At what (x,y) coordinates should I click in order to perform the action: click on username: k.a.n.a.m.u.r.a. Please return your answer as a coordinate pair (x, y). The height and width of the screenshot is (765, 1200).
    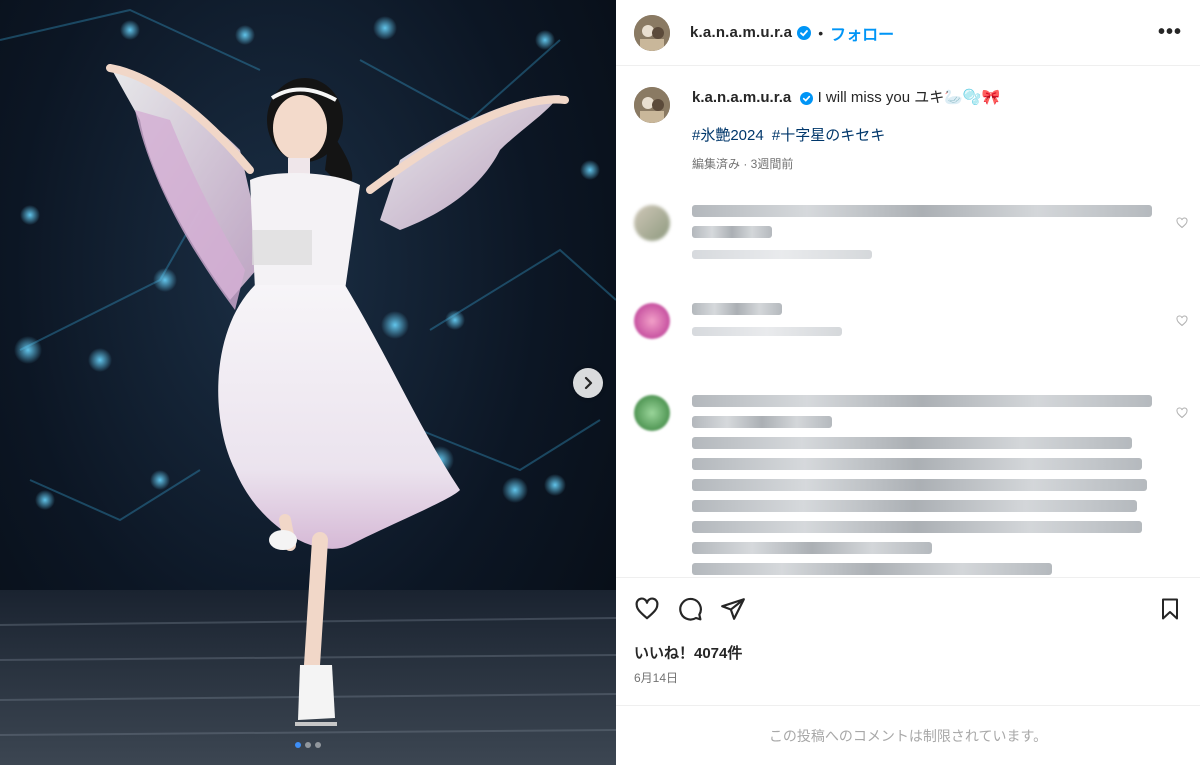
    Looking at the image, I should click on (741, 32).